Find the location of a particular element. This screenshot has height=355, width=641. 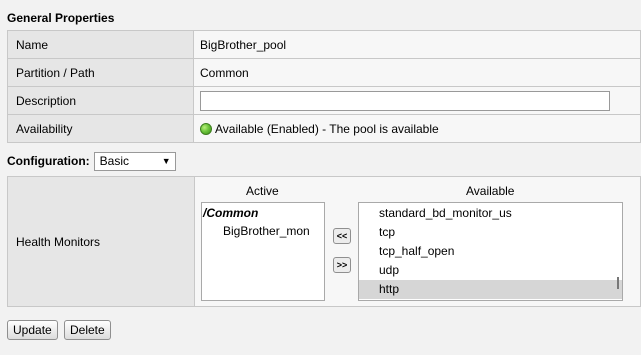

active-heading: Active is located at coordinates (262, 191).